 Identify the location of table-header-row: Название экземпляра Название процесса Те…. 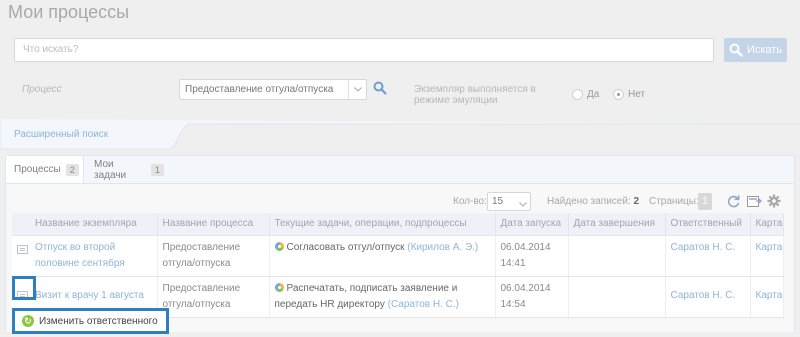
(398, 224).